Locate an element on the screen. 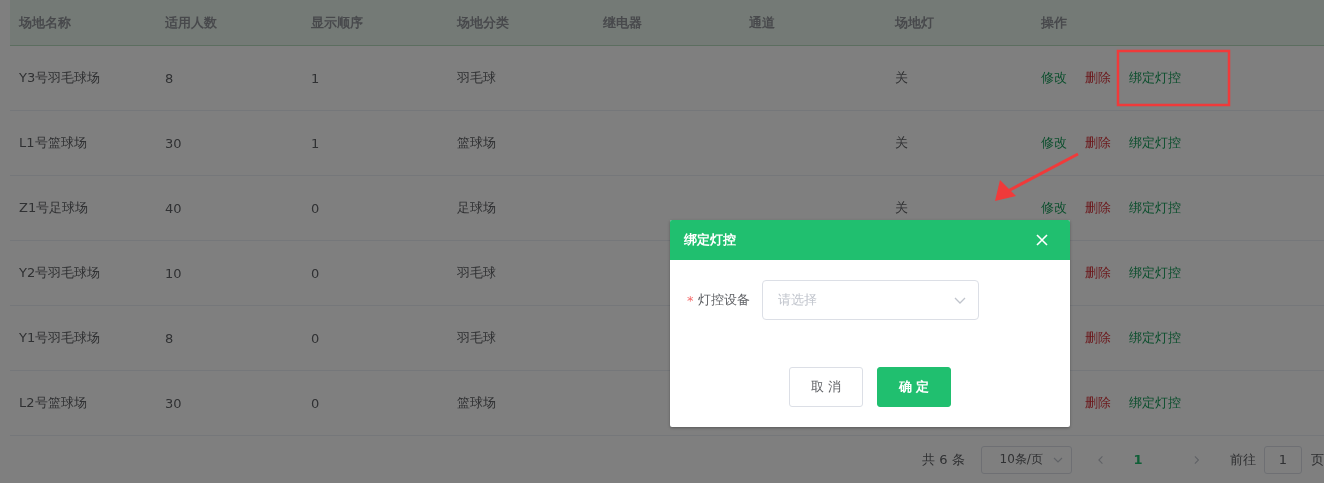 The image size is (1324, 483). table-cell: L1号篮球场 is located at coordinates (53, 142).